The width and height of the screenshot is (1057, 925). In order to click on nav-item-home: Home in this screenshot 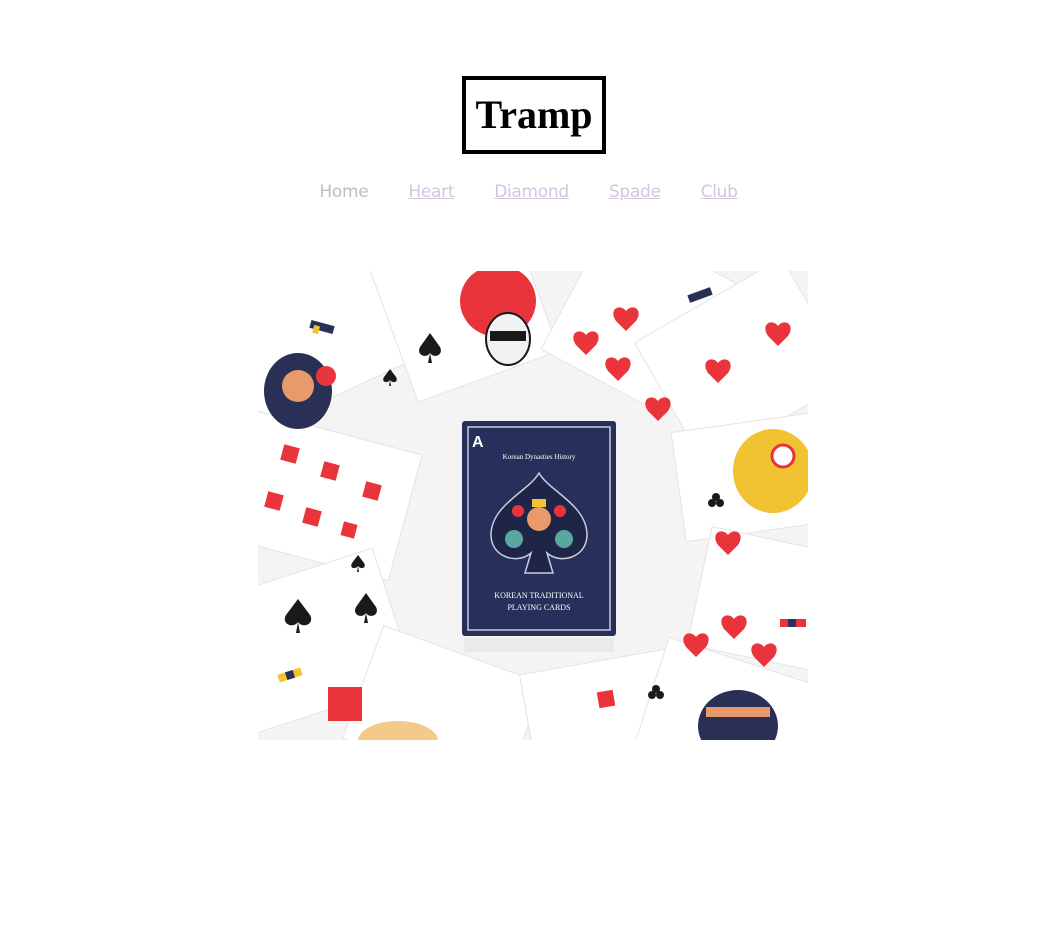, I will do `click(343, 192)`.